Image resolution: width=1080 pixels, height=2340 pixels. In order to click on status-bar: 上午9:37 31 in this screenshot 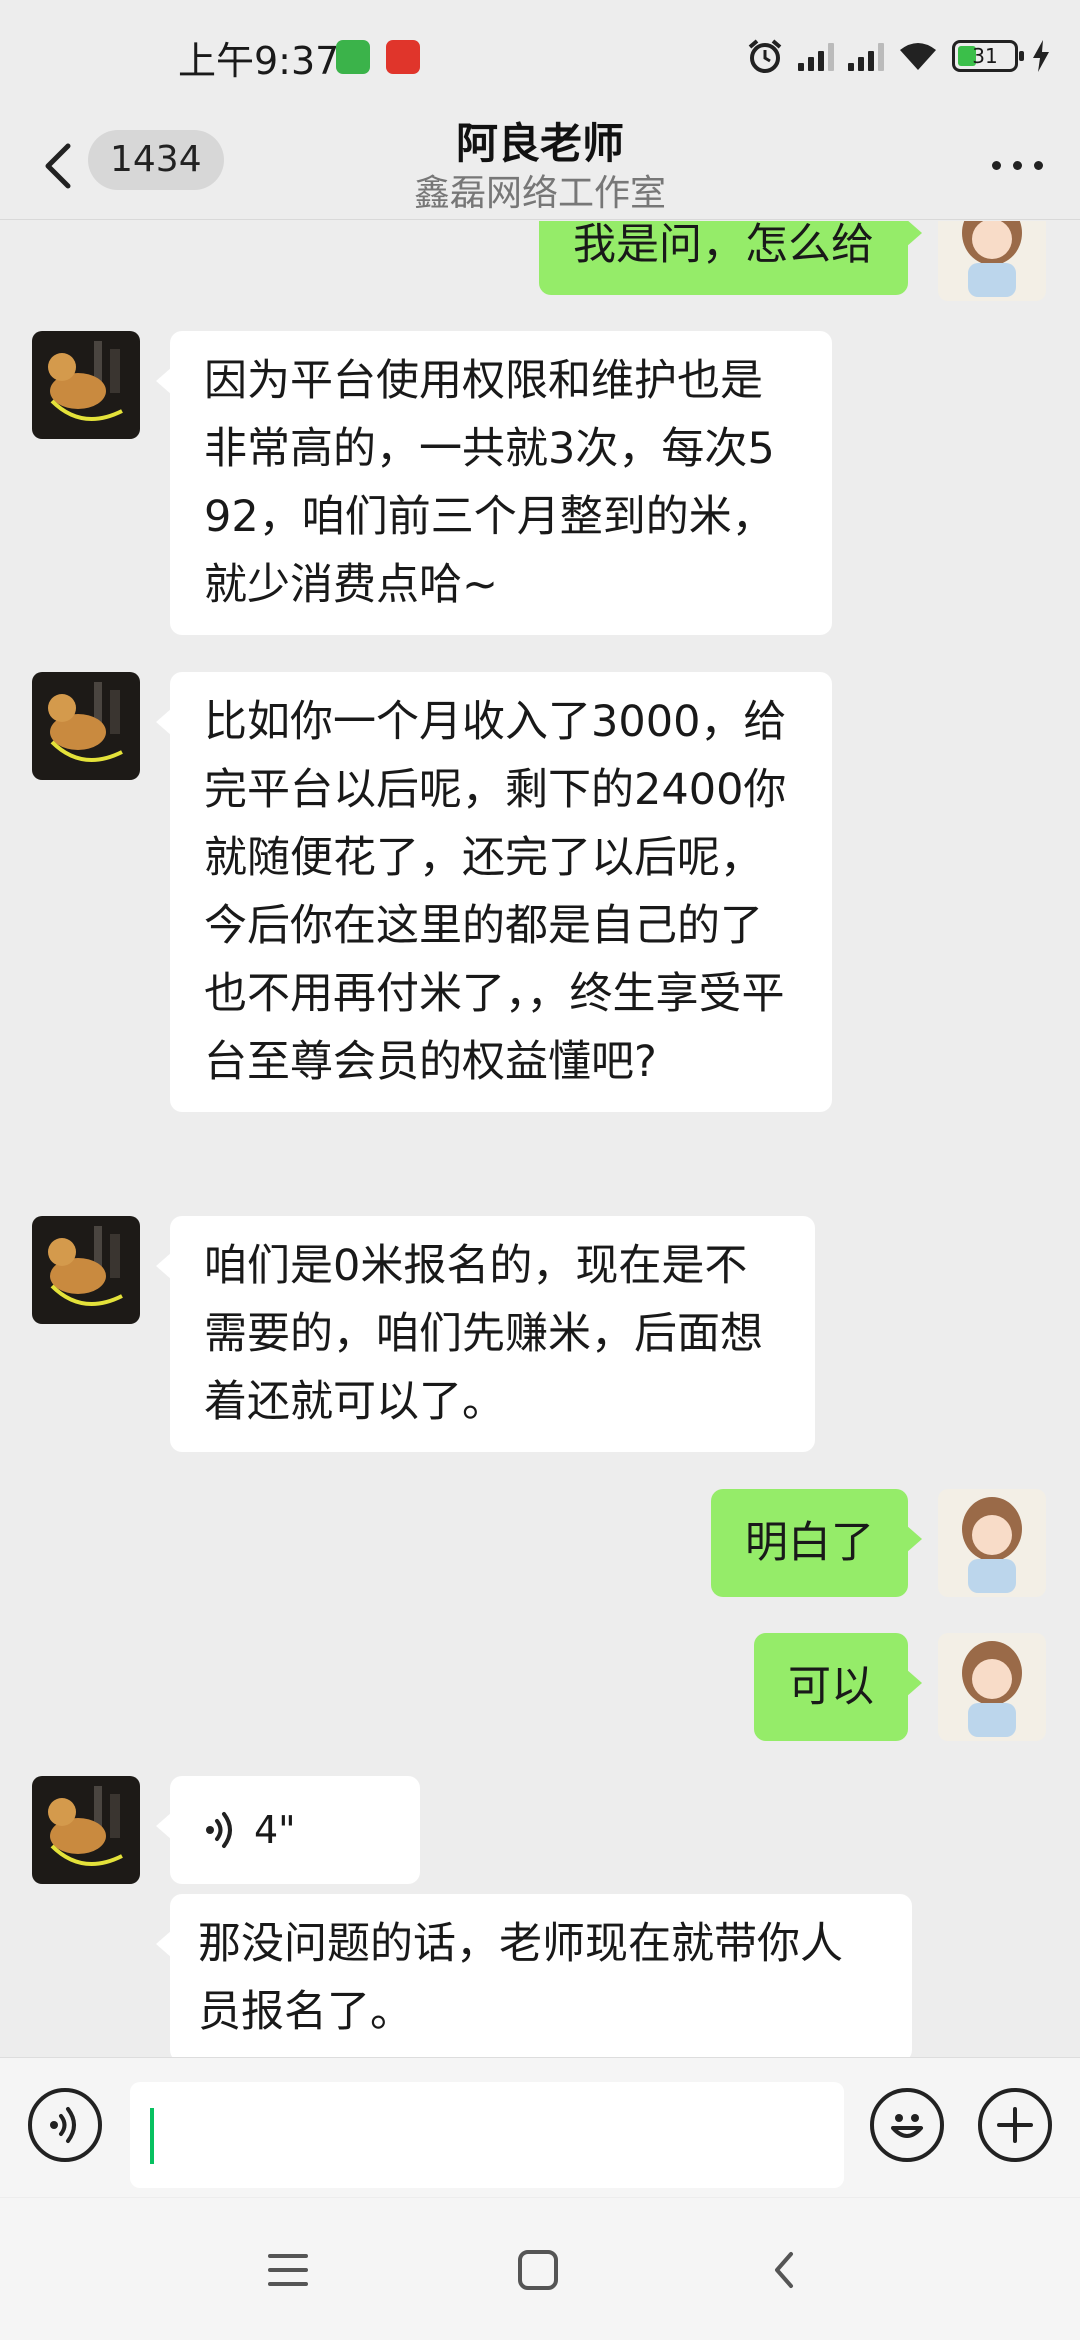, I will do `click(540, 55)`.